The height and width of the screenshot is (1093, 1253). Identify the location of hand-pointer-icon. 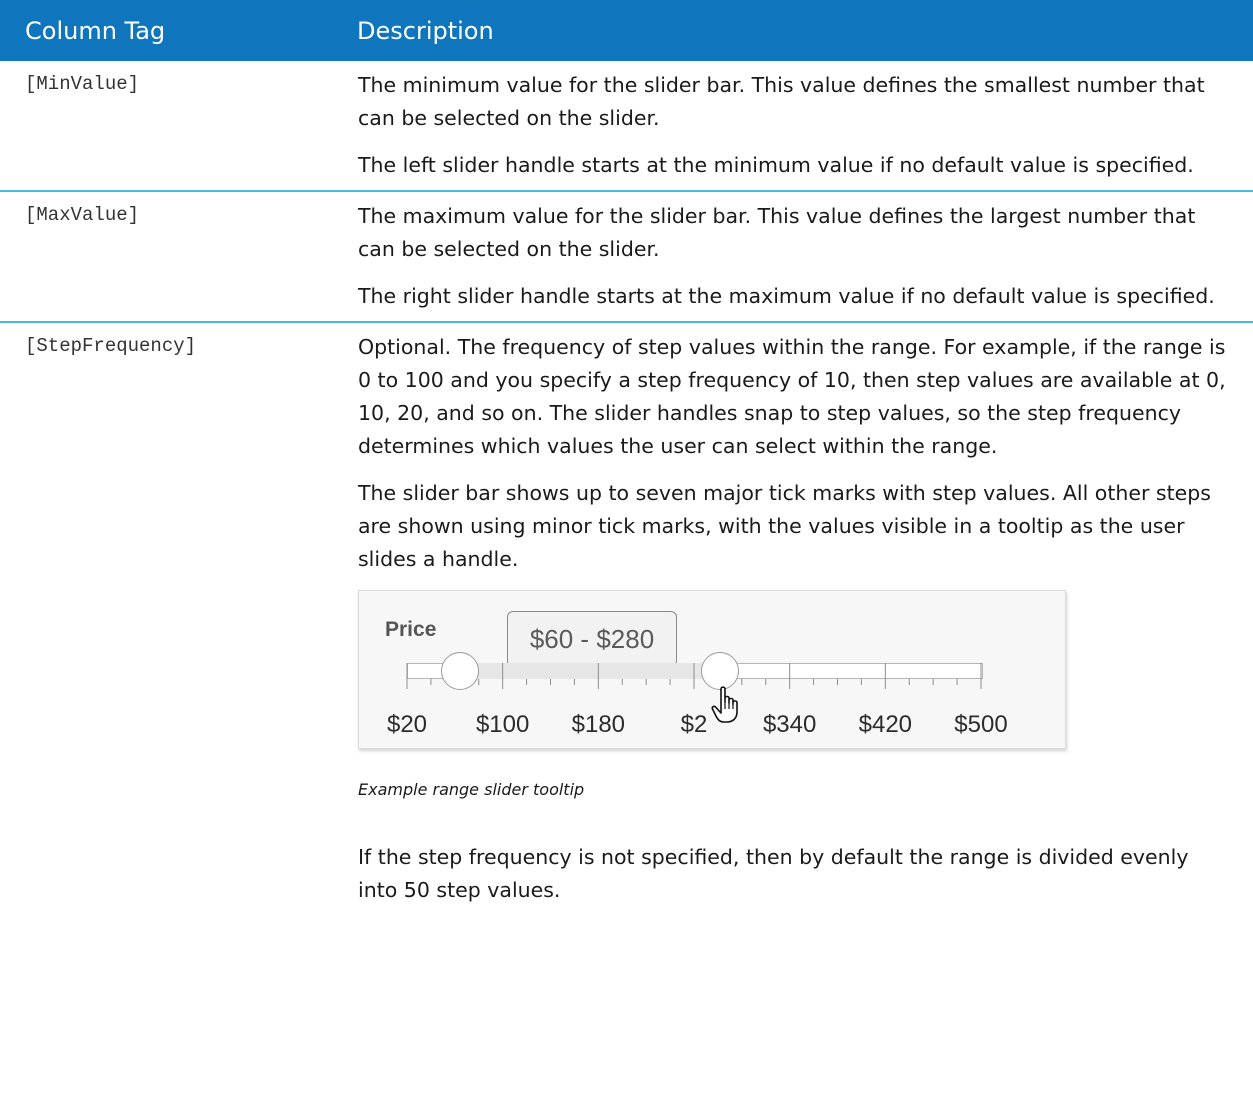
(724, 704).